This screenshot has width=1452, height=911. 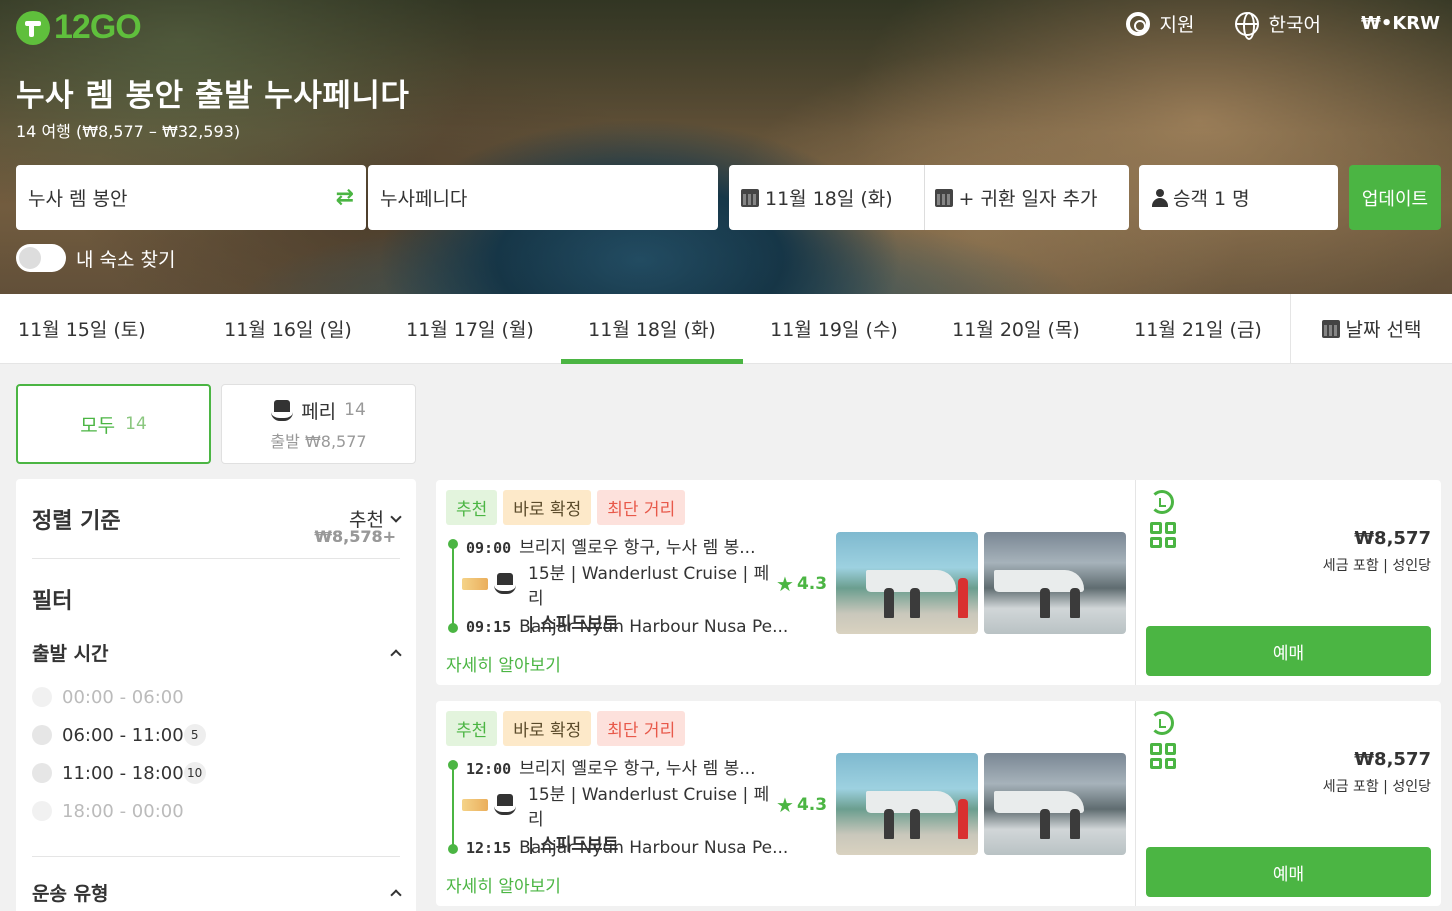 I want to click on time-slot-range: 06:00 - 11:00, so click(x=123, y=735).